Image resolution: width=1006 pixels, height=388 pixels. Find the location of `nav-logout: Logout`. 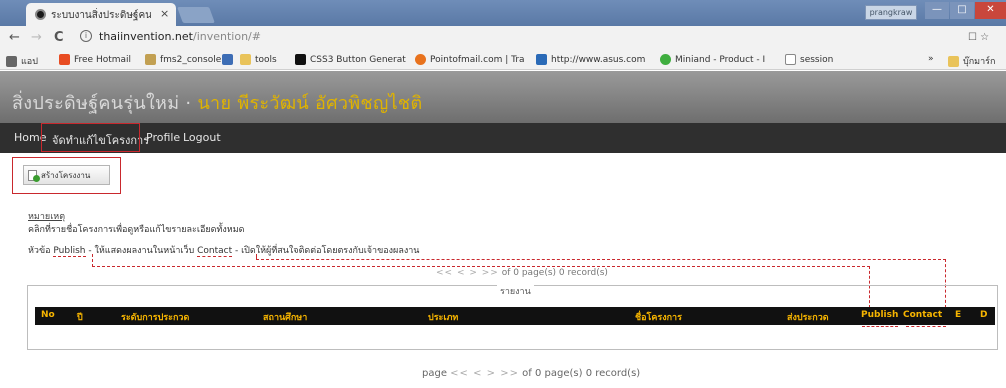

nav-logout: Logout is located at coordinates (202, 137).